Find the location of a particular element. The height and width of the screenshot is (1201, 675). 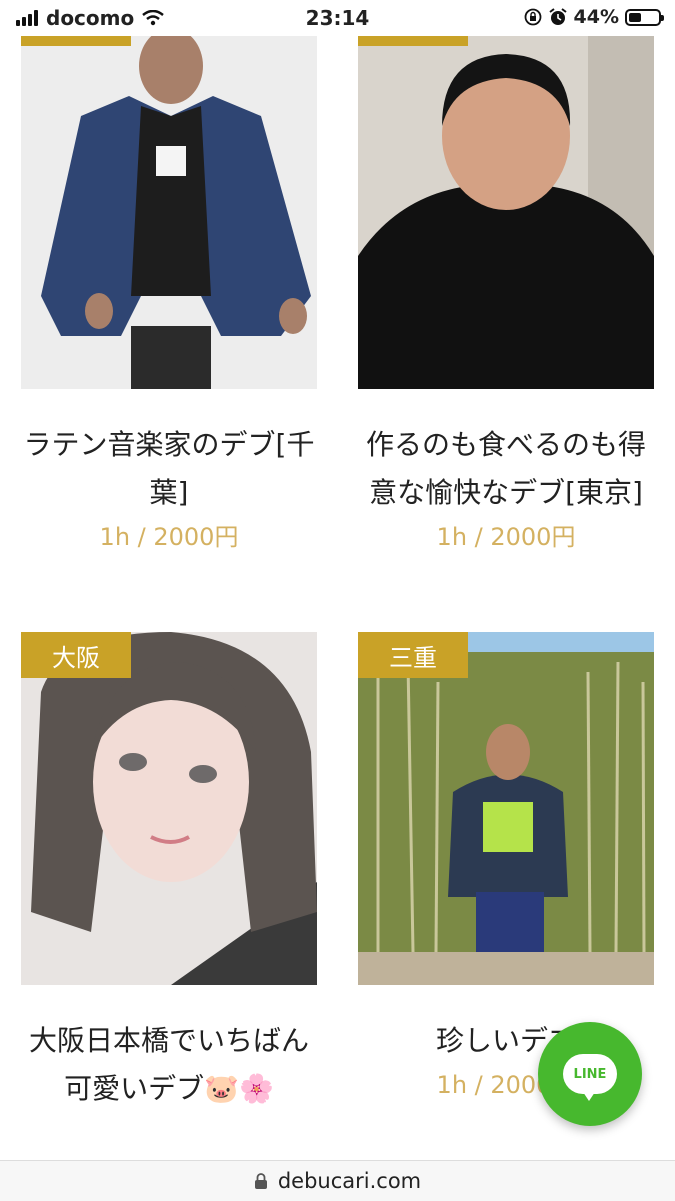

region-tag: 大阪 is located at coordinates (76, 655).